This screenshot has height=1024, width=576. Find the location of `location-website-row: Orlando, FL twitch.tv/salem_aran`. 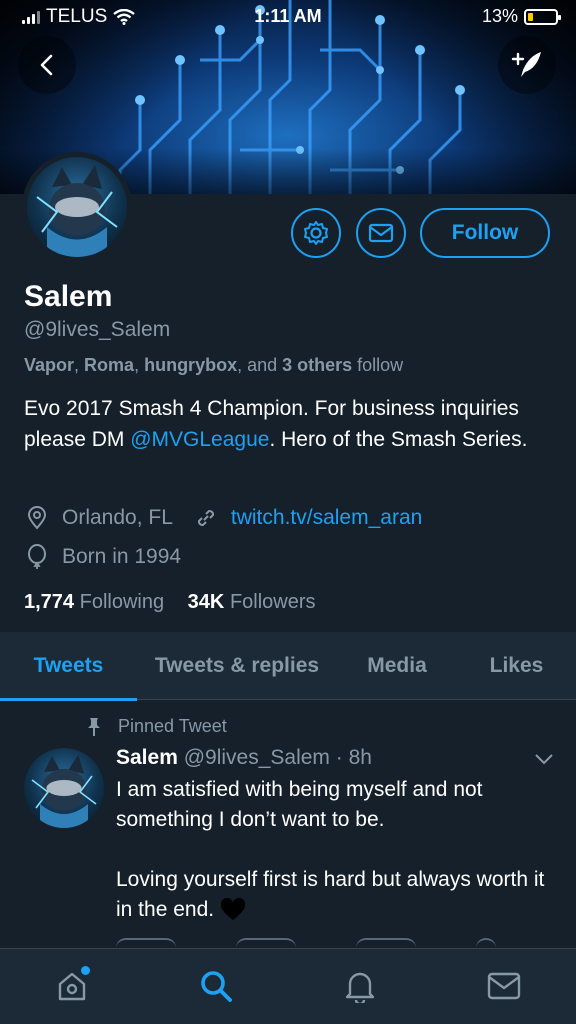

location-website-row: Orlando, FL twitch.tv/salem_aran is located at coordinates (223, 518).